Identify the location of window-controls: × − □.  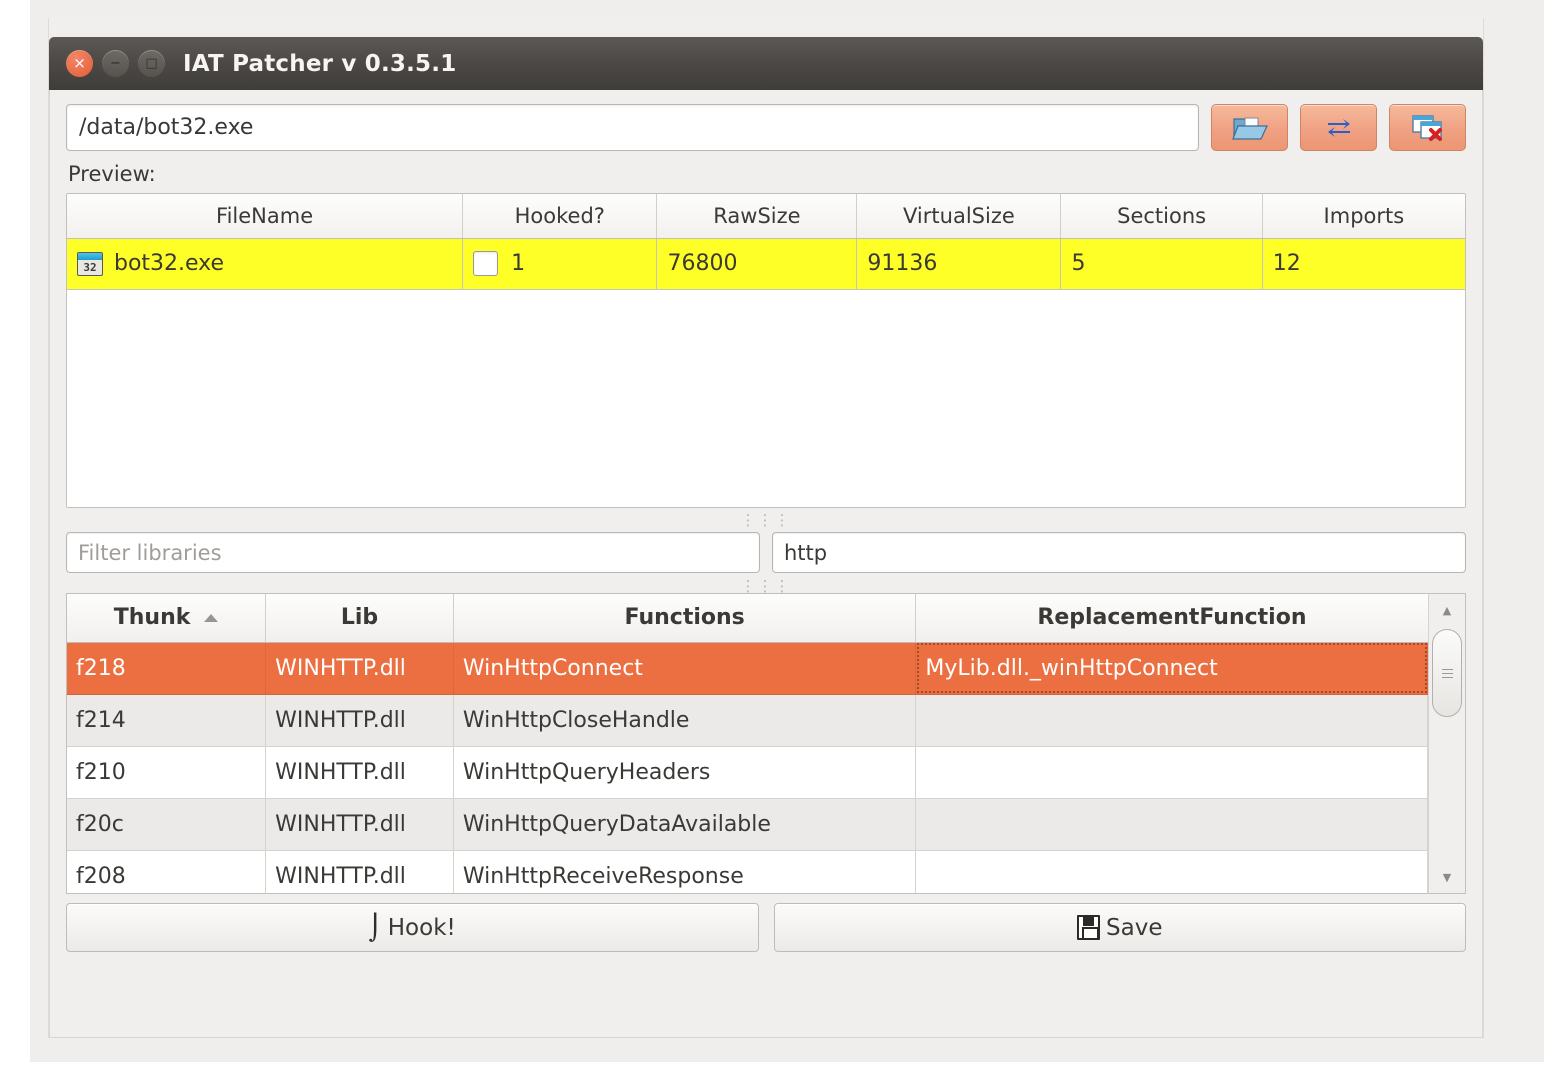
(115, 63).